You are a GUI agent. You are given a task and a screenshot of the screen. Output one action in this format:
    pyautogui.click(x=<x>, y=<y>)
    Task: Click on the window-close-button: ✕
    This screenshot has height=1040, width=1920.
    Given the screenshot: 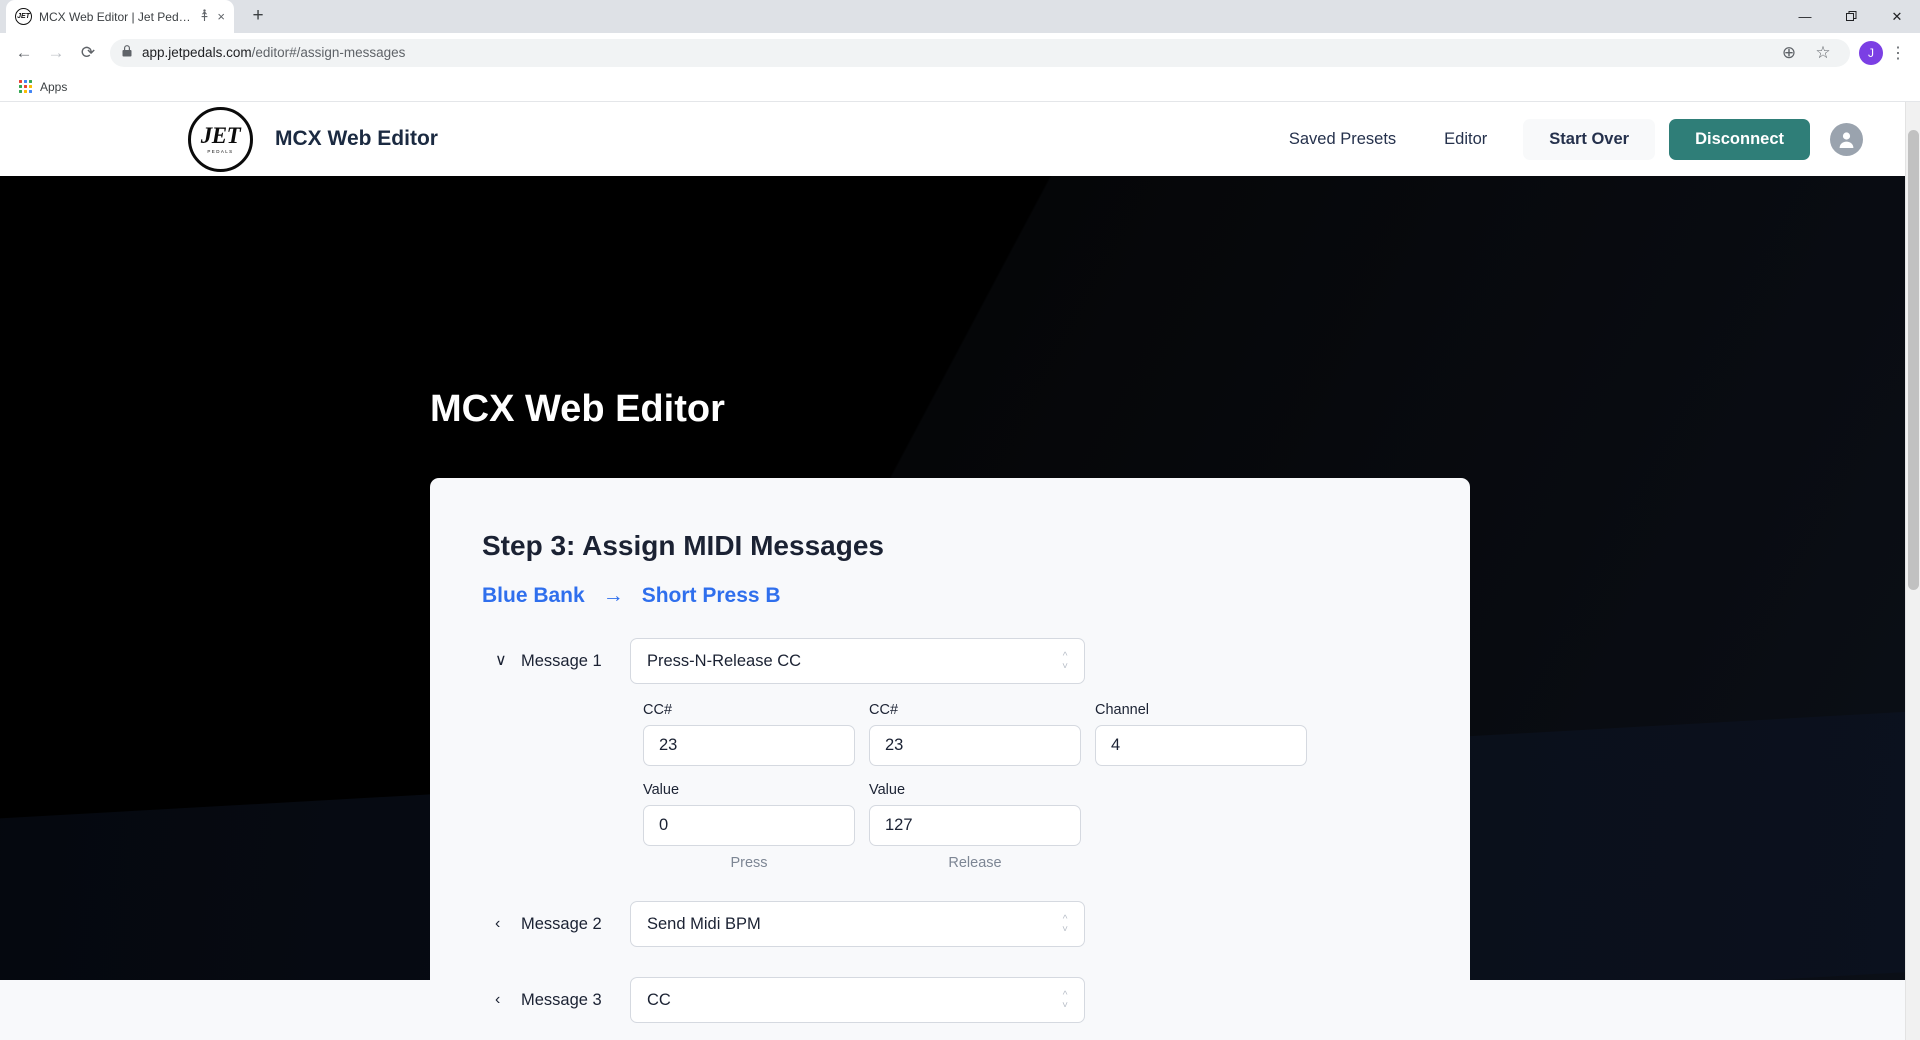 What is the action you would take?
    pyautogui.click(x=1897, y=16)
    